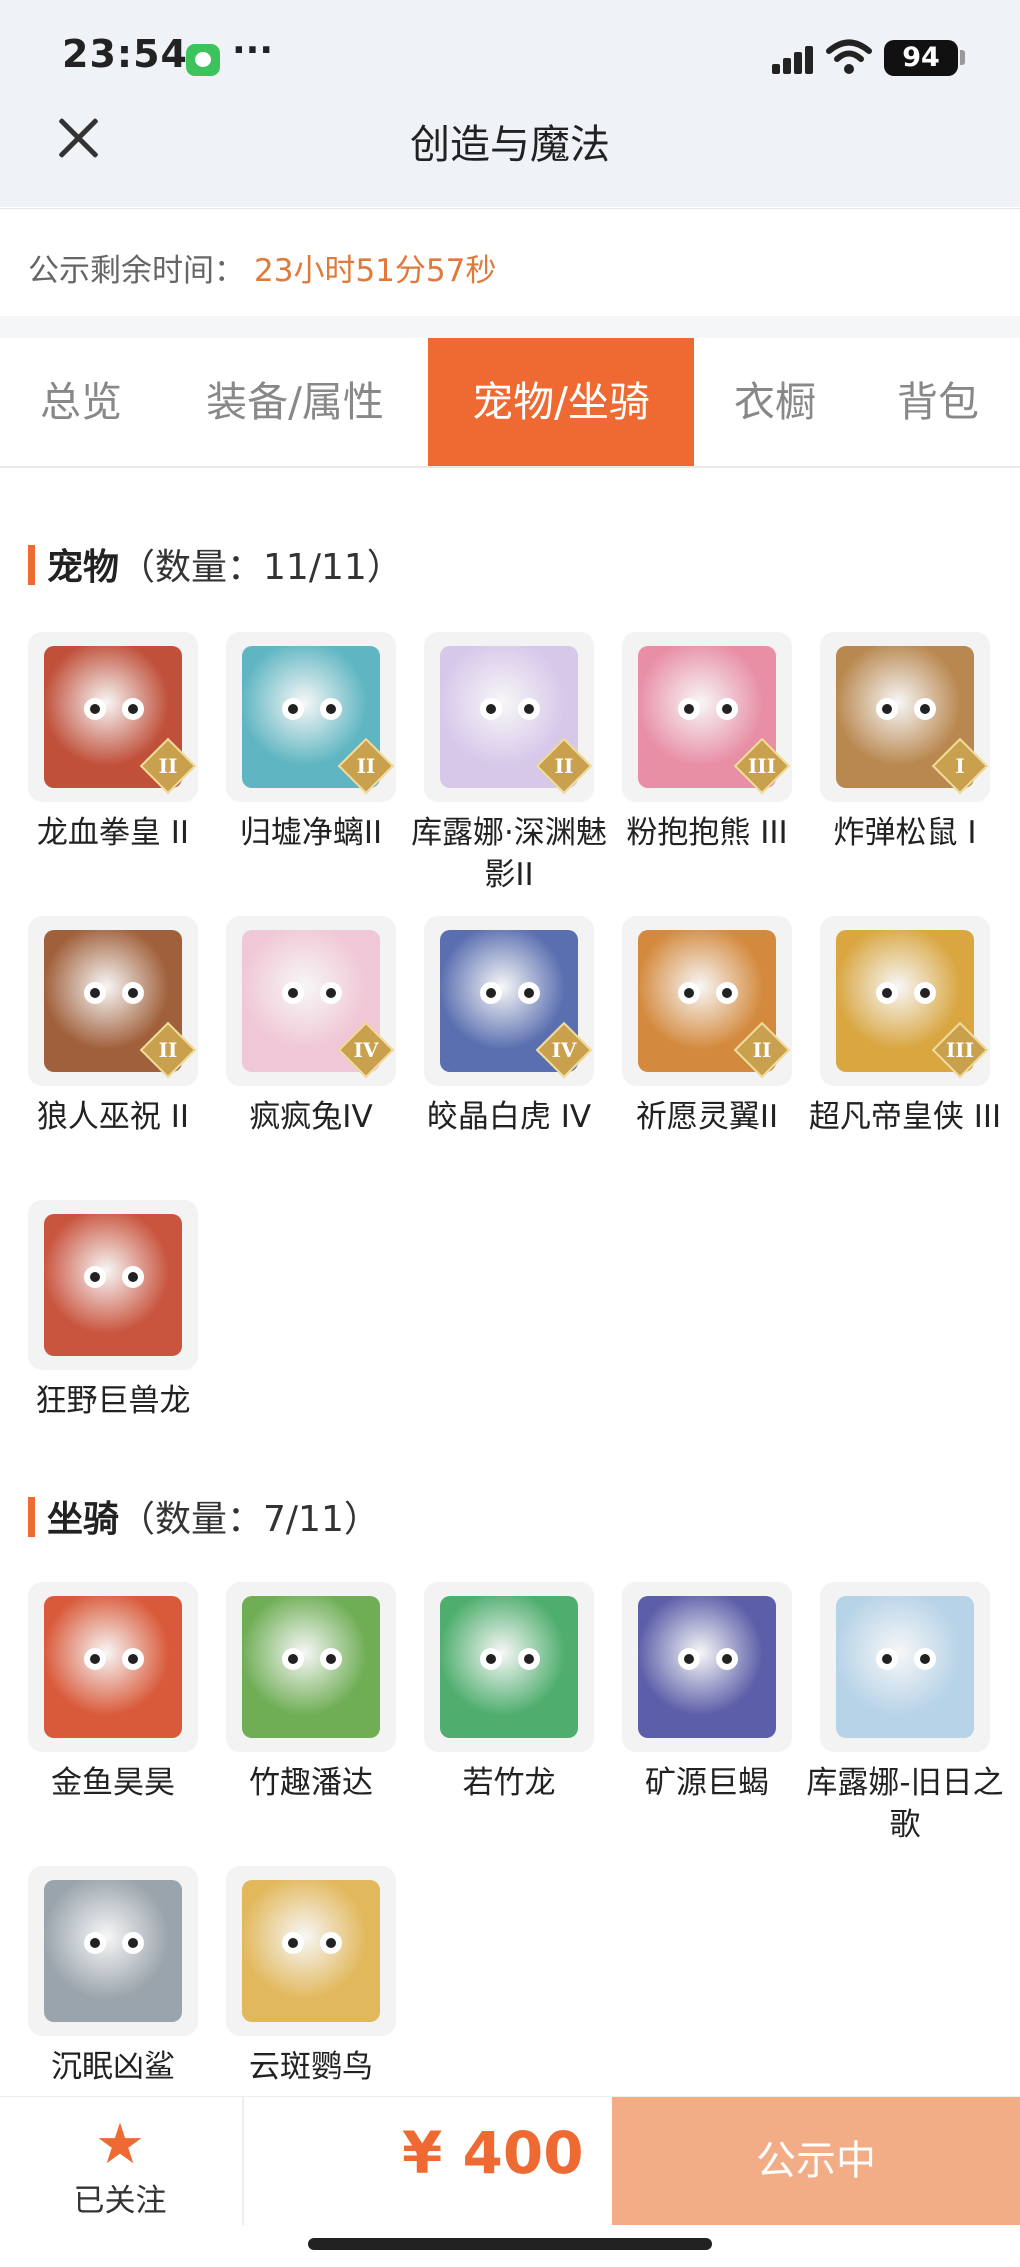 The image size is (1020, 2267). I want to click on more-dots-icon: ···, so click(253, 50).